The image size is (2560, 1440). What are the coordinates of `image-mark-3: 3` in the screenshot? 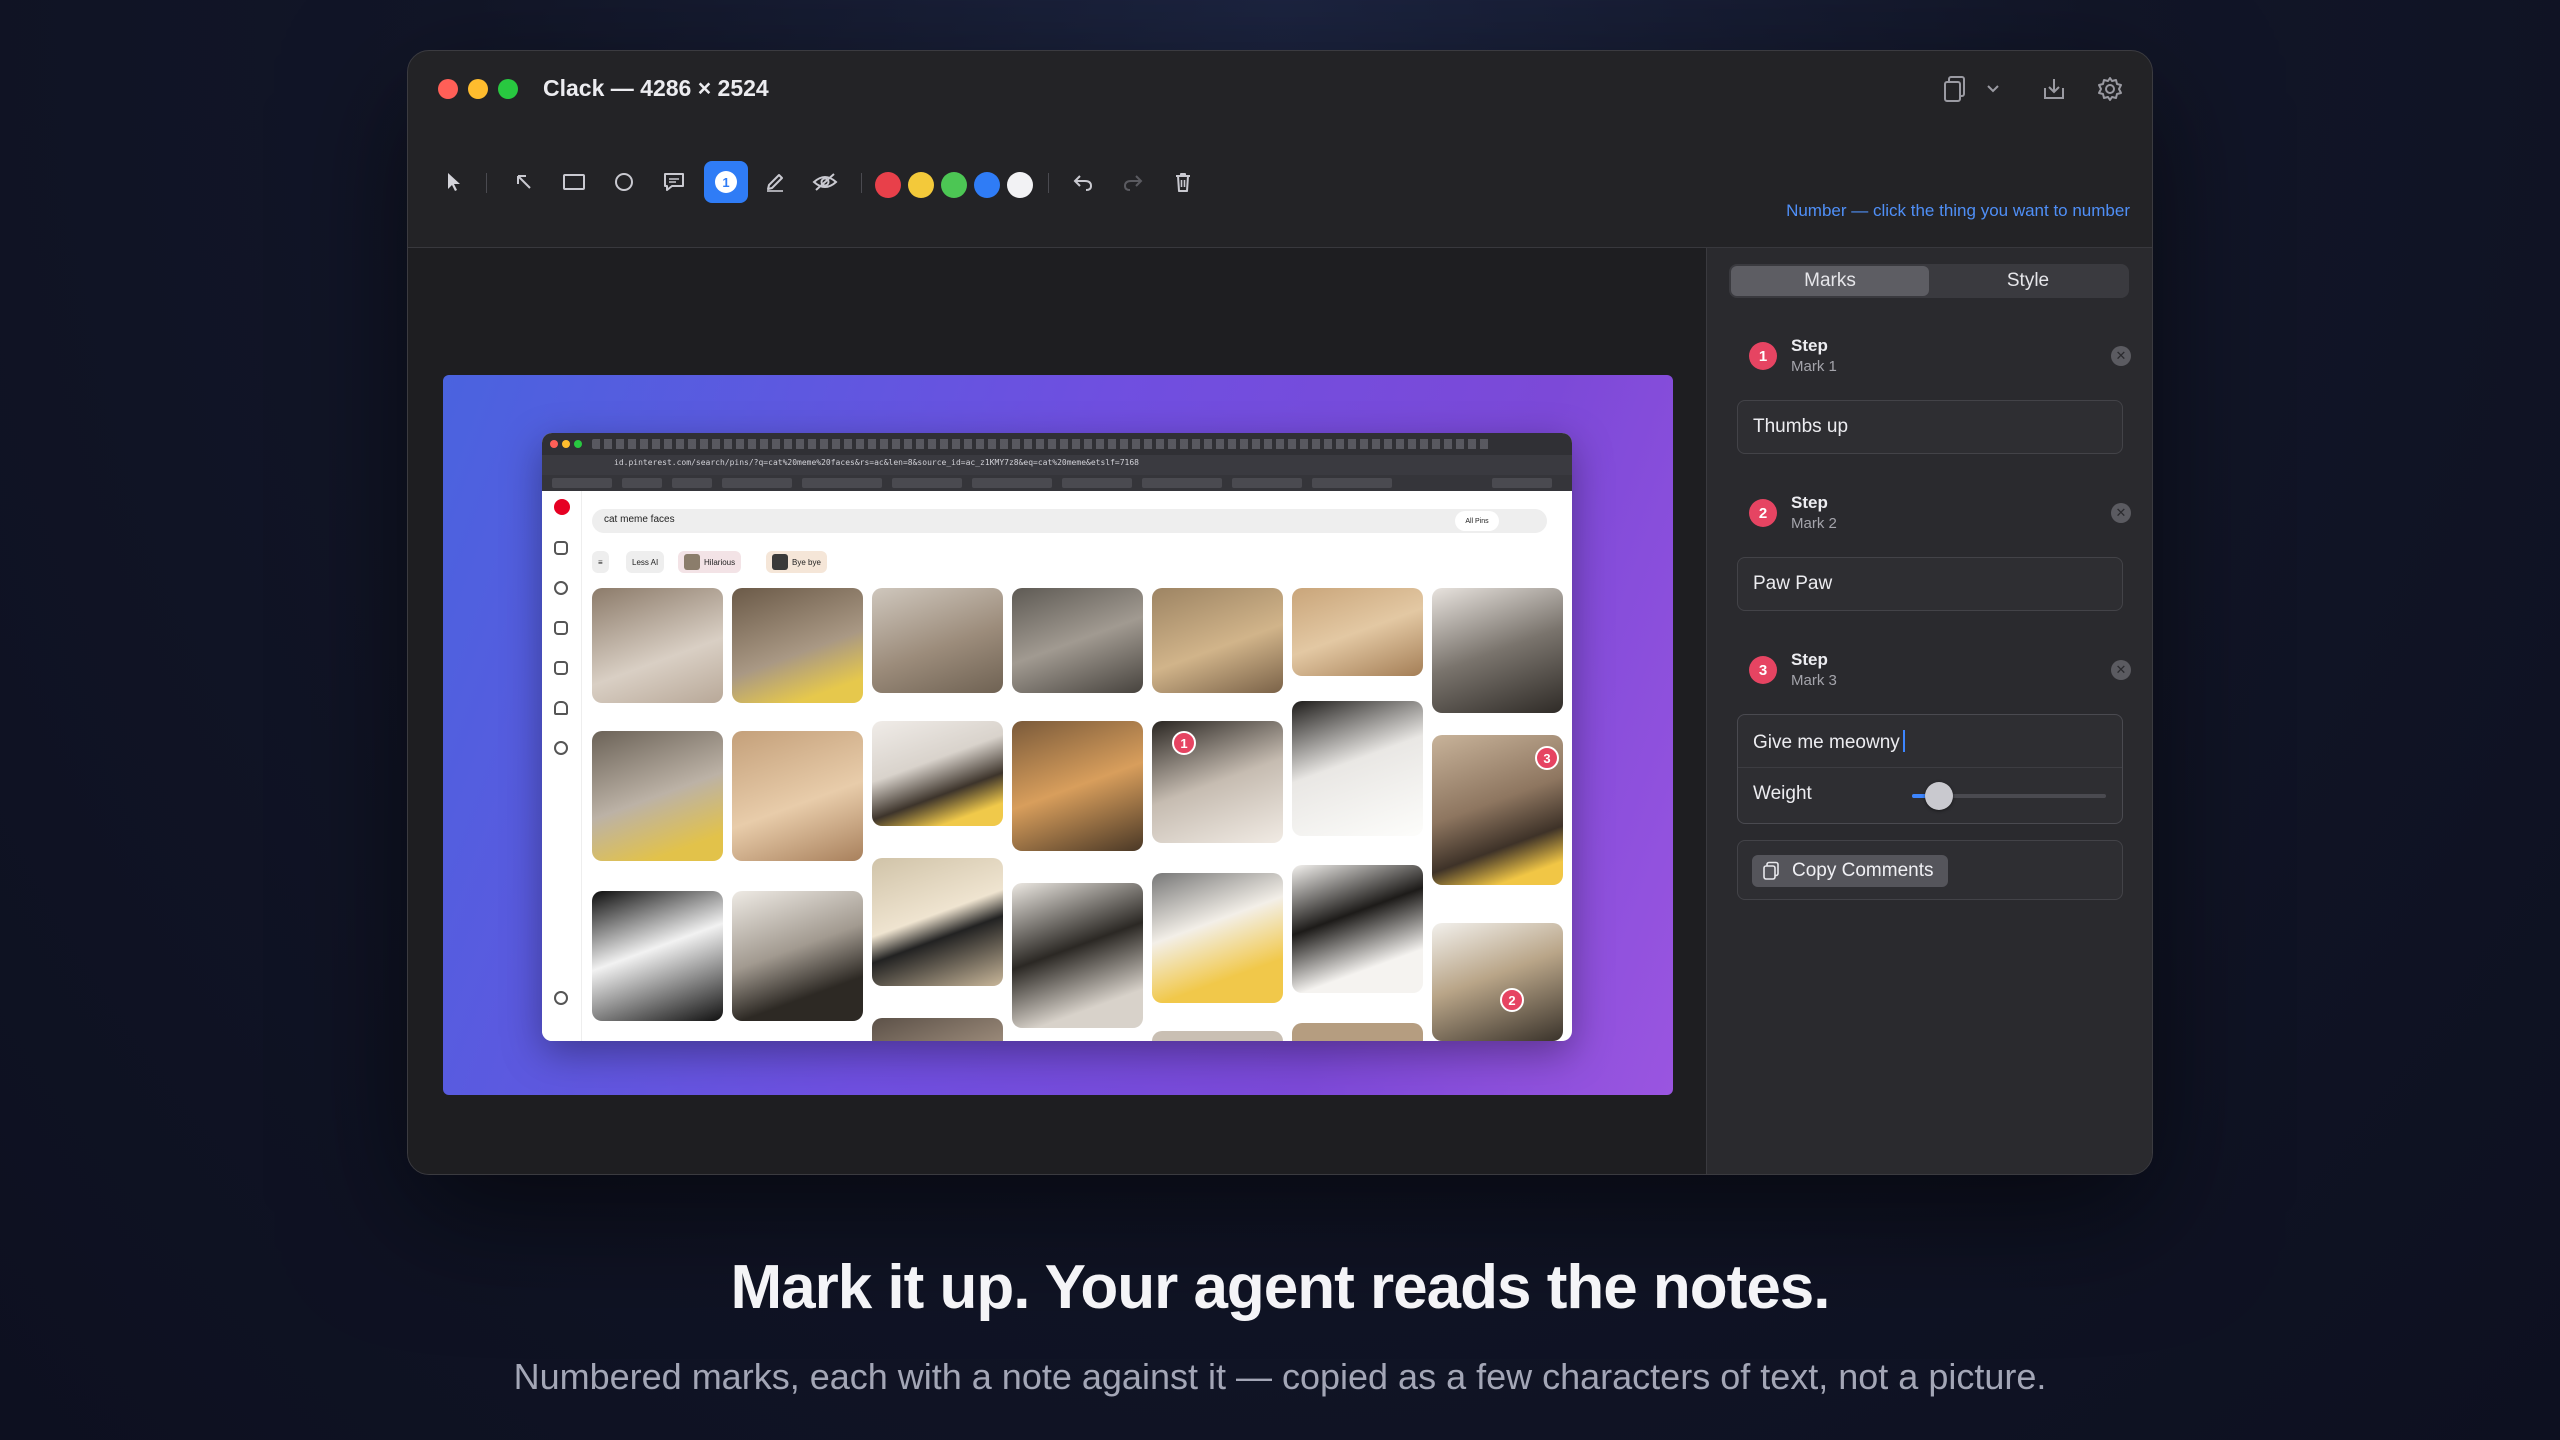 It's located at (1547, 758).